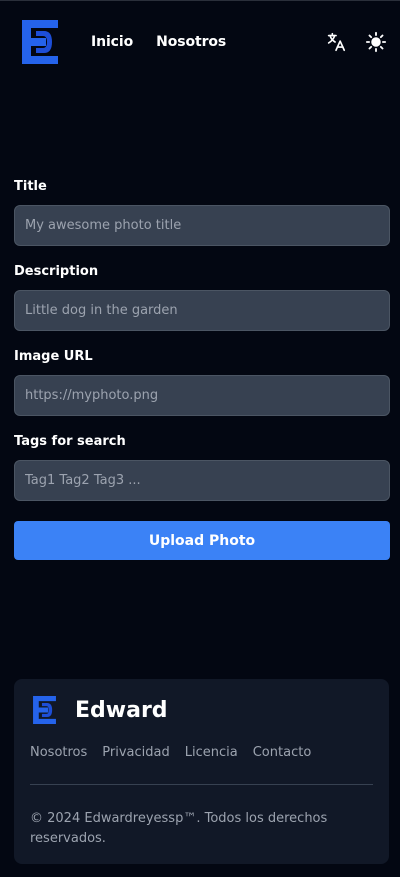 The height and width of the screenshot is (877, 400). I want to click on tags-field-group: Tags for search, so click(202, 467).